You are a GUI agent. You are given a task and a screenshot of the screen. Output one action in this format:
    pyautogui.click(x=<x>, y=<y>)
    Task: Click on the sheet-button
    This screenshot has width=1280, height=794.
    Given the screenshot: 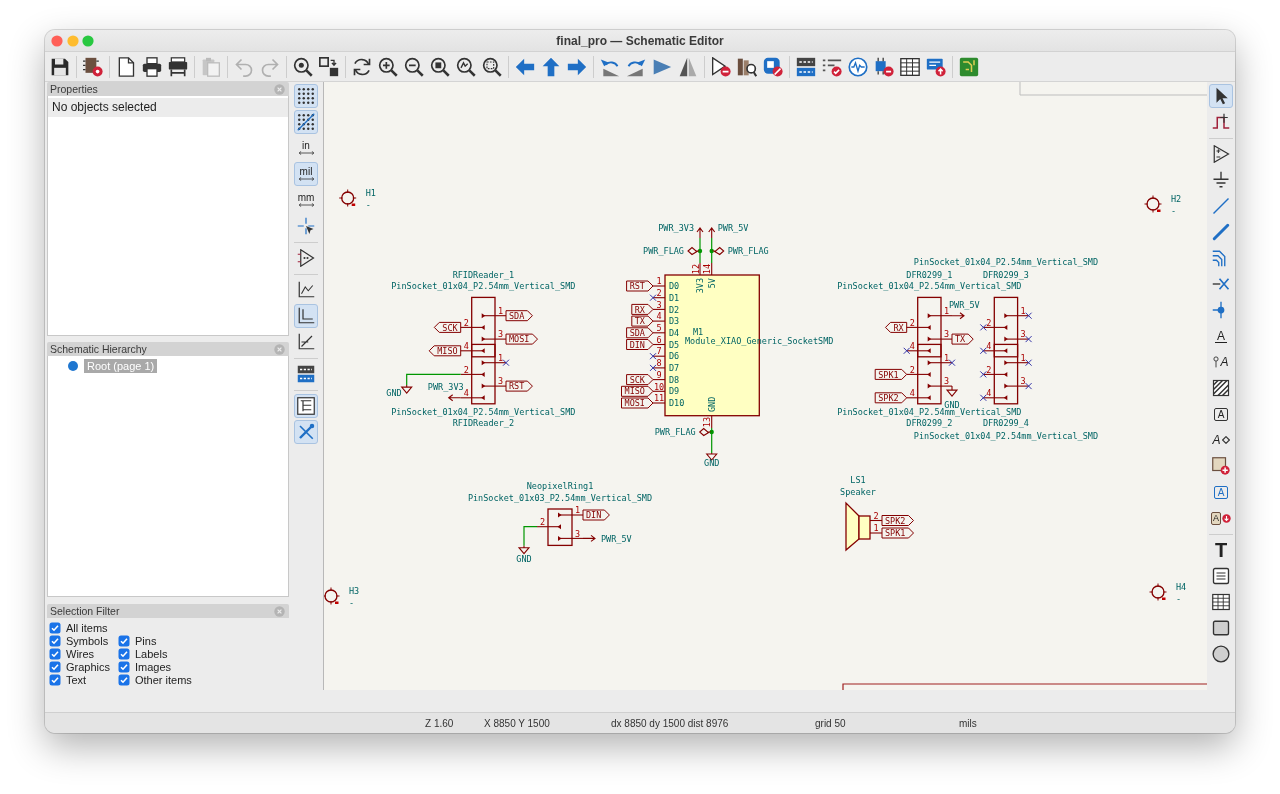 What is the action you would take?
    pyautogui.click(x=1221, y=466)
    